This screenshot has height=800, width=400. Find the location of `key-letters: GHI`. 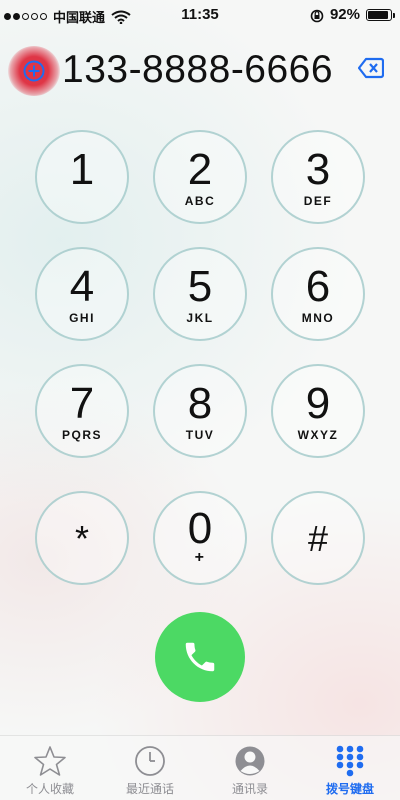

key-letters: GHI is located at coordinates (82, 318).